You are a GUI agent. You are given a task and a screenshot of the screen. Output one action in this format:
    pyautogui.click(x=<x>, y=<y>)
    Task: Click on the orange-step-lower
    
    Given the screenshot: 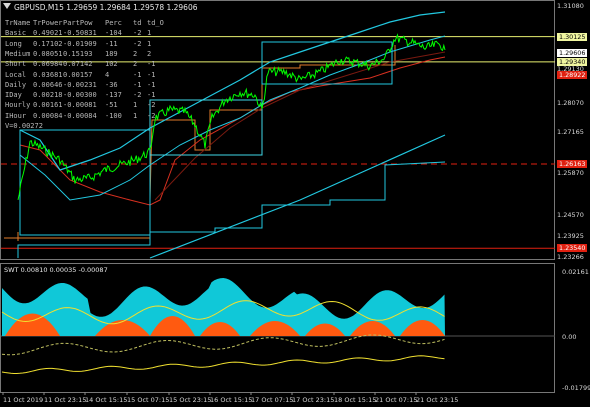 What is the action you would take?
    pyautogui.click(x=11, y=239)
    